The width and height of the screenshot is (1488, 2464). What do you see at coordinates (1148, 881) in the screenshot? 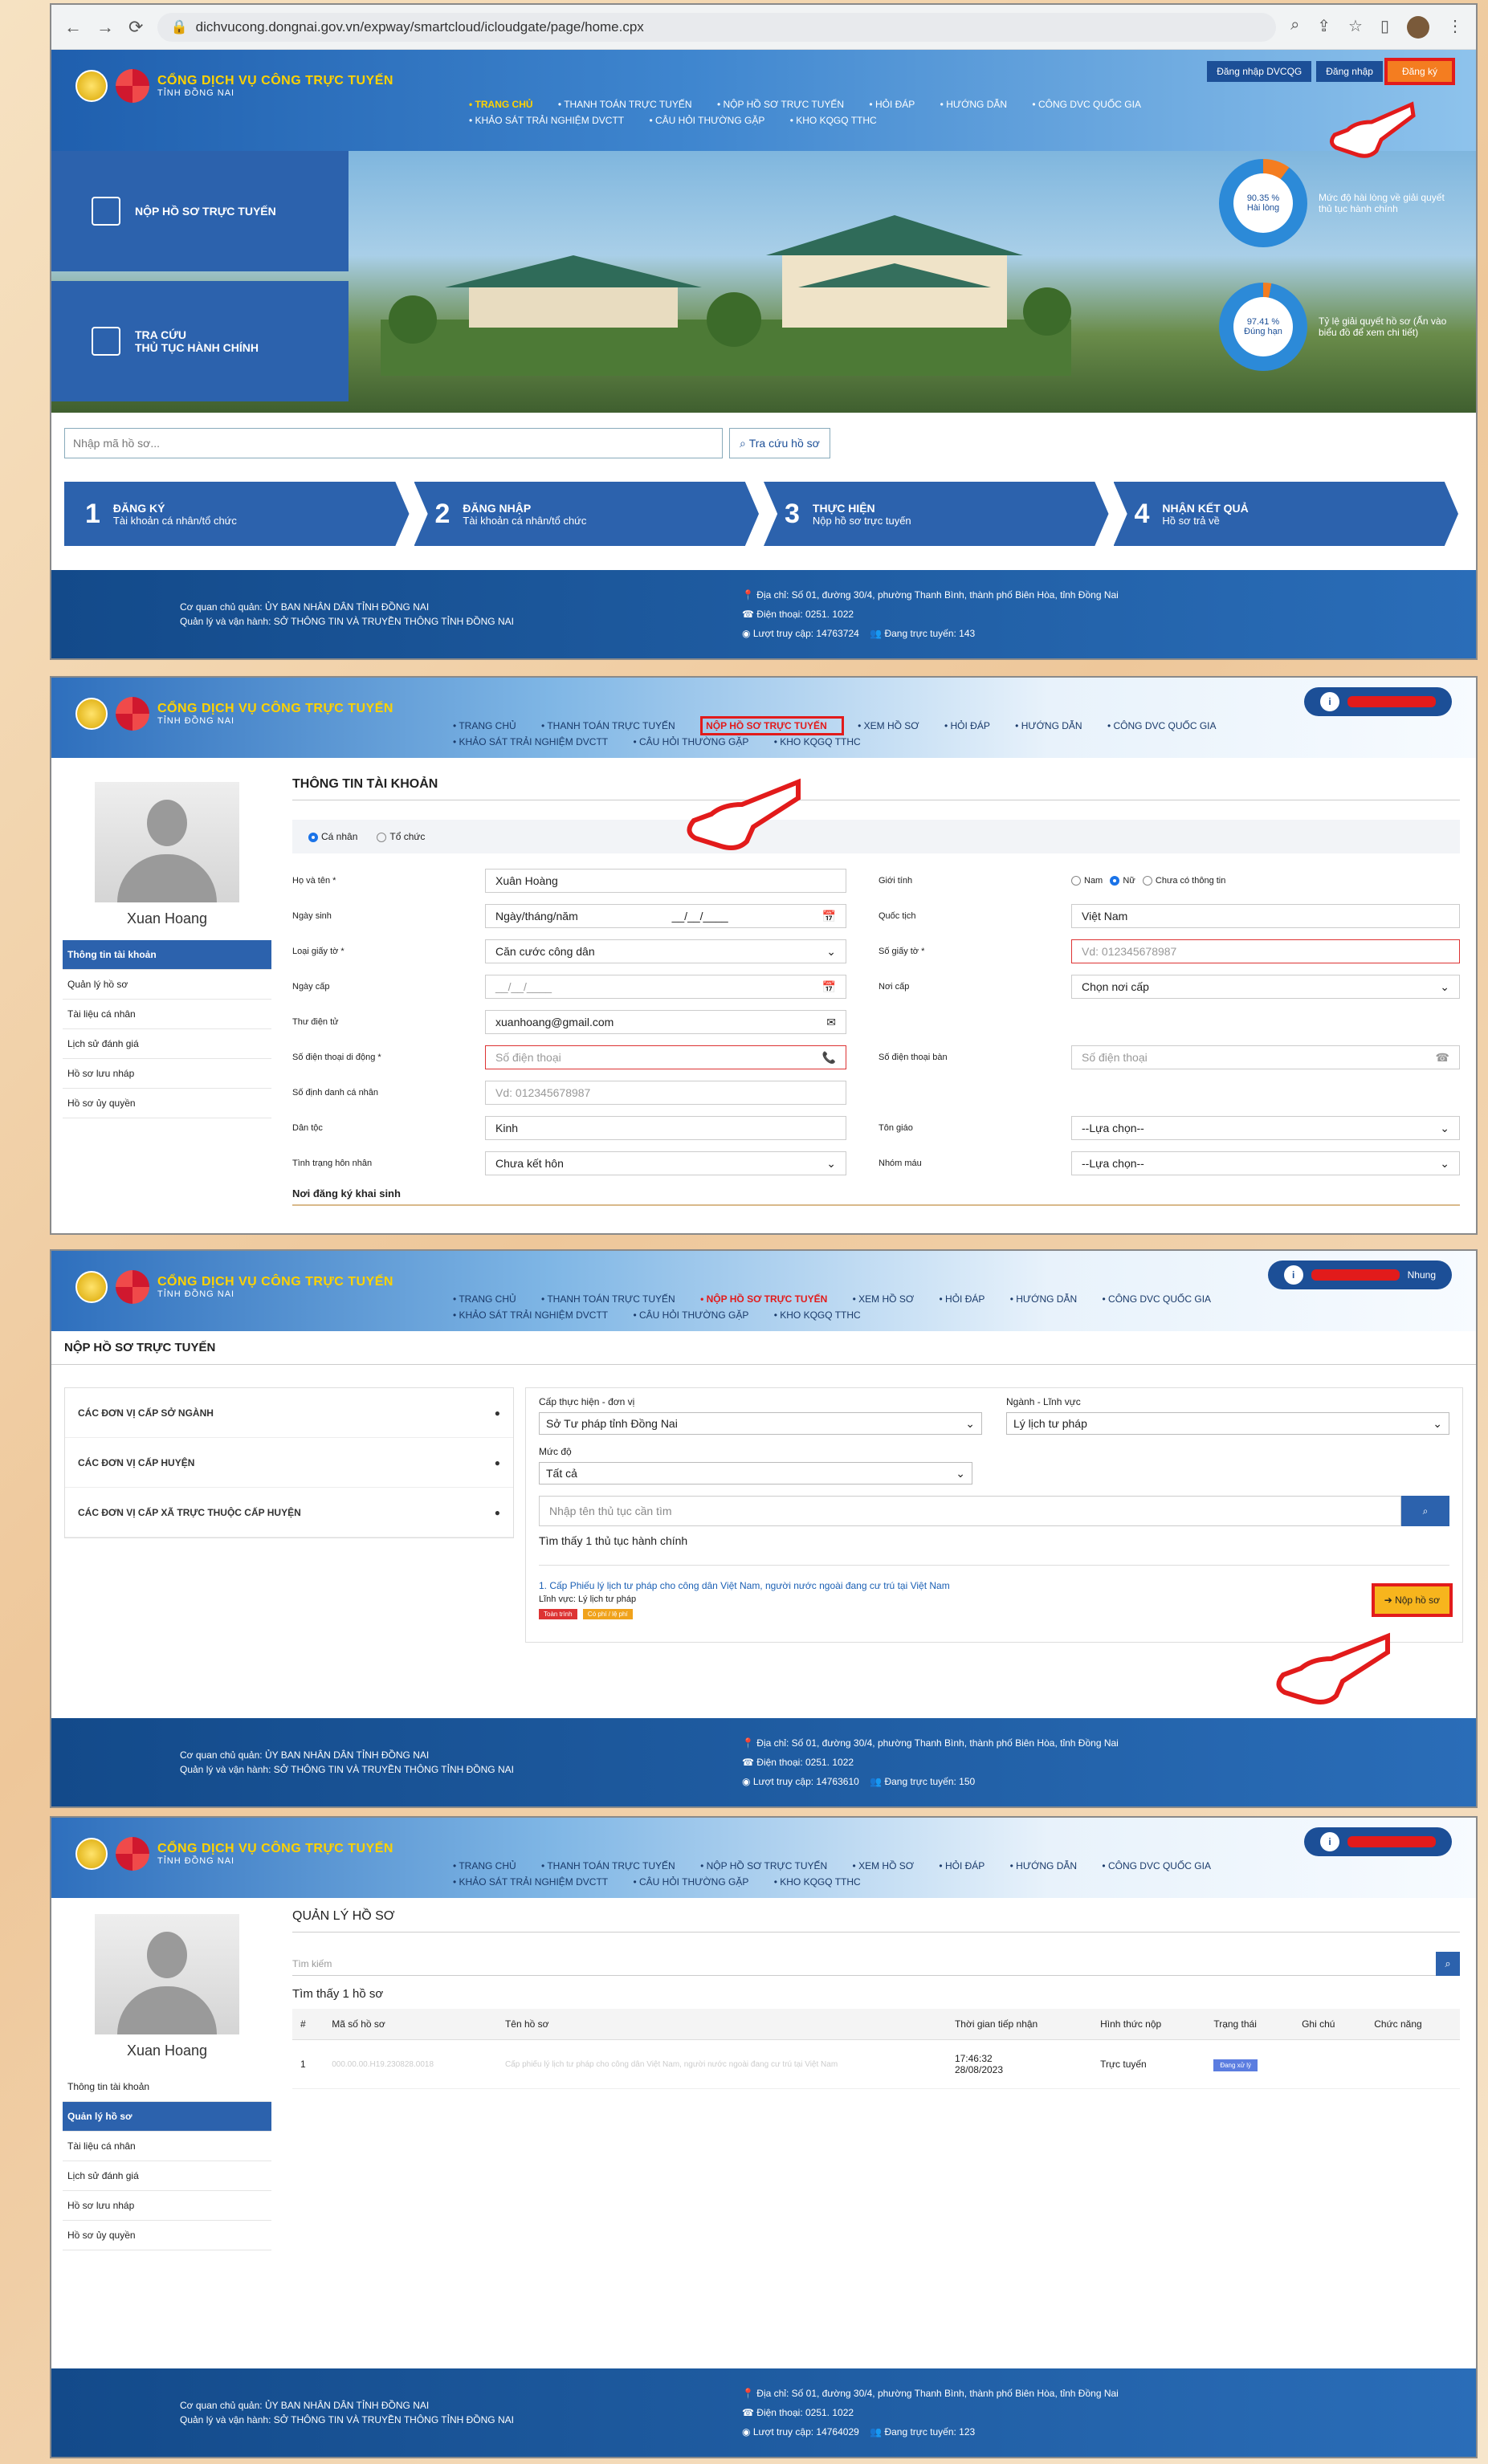
I see `gender-options: Nam Nữ Chưa có thông tin` at bounding box center [1148, 881].